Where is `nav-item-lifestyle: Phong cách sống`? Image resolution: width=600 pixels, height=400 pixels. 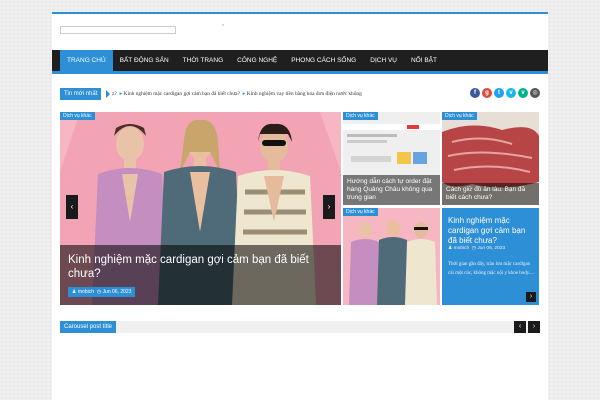 nav-item-lifestyle: Phong cách sống is located at coordinates (323, 60).